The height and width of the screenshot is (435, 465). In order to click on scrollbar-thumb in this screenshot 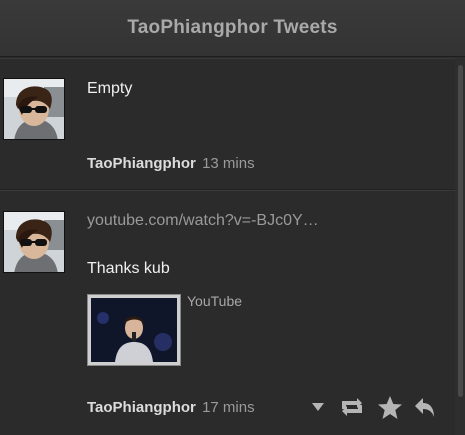, I will do `click(460, 231)`.